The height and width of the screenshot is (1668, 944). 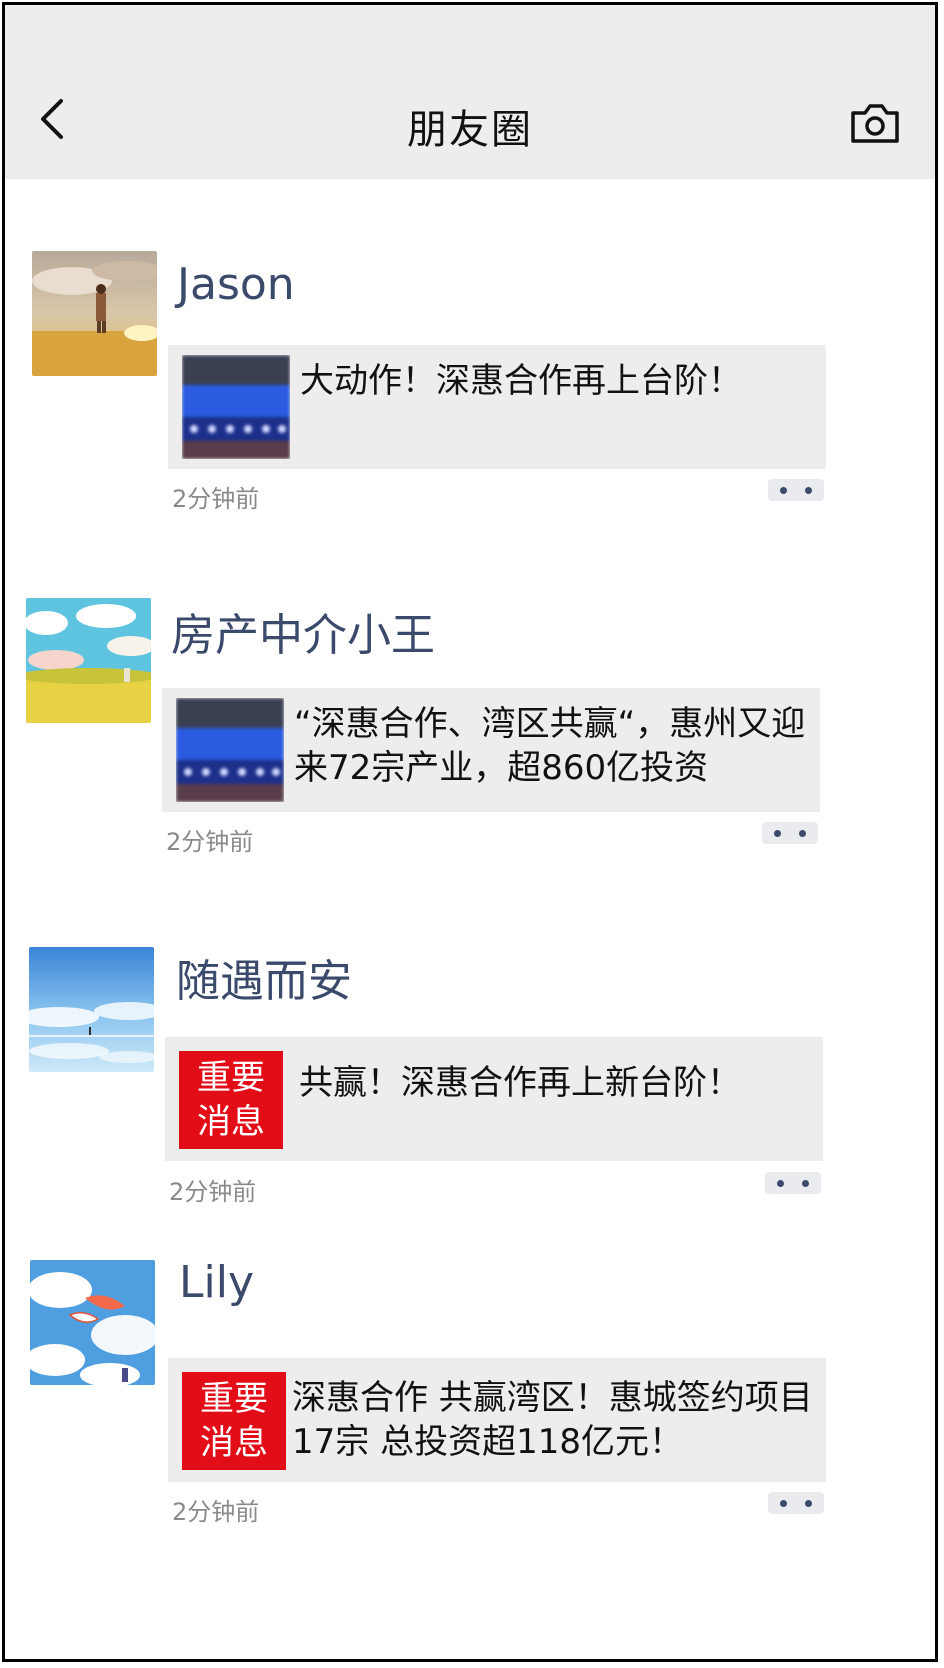 I want to click on camera-button, so click(x=875, y=124).